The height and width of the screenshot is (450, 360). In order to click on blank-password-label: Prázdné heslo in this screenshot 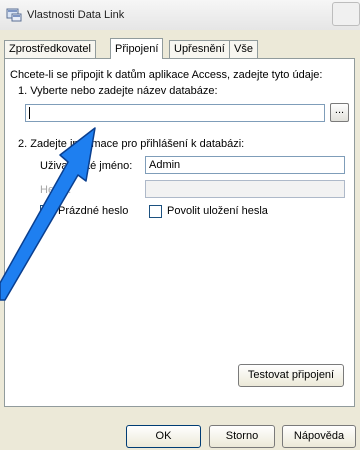, I will do `click(93, 211)`.